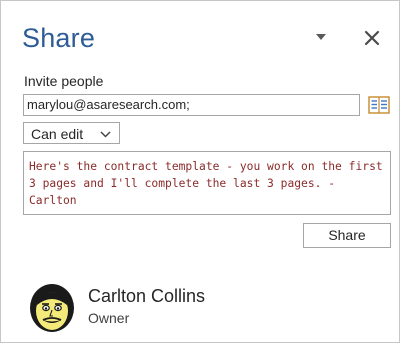 Image resolution: width=400 pixels, height=343 pixels. Describe the element at coordinates (347, 235) in the screenshot. I see `share-button: Share` at that location.